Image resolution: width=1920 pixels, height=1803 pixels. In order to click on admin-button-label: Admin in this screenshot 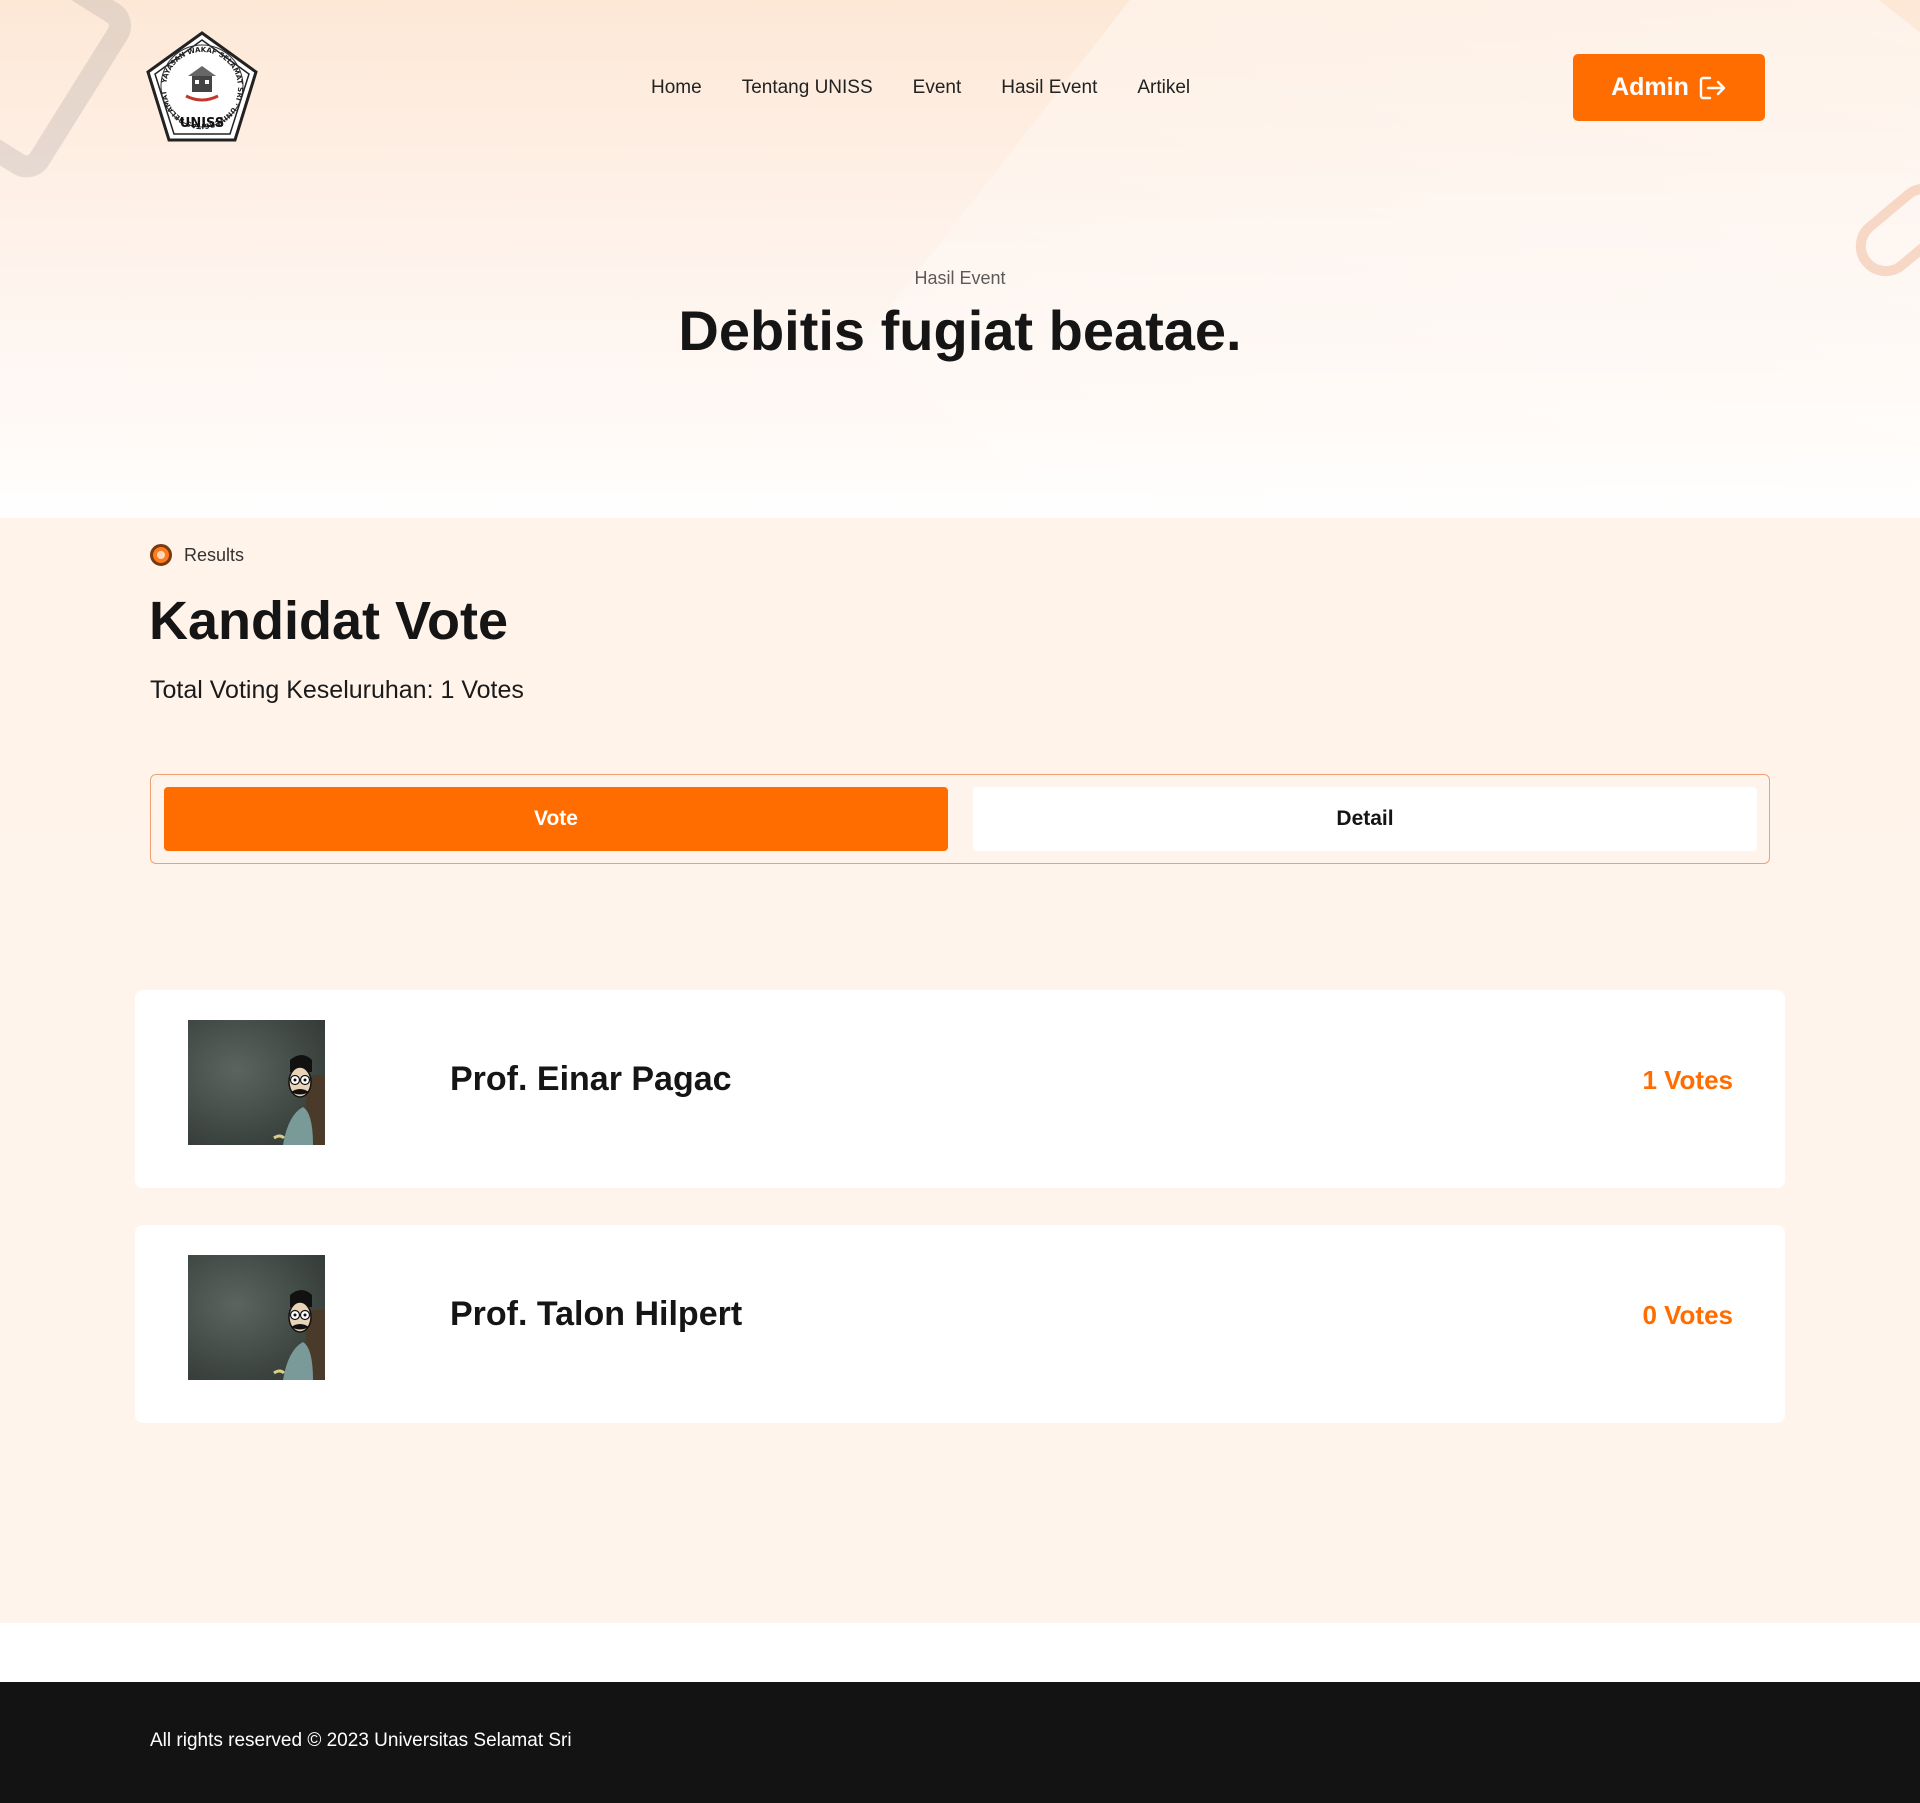, I will do `click(1650, 87)`.